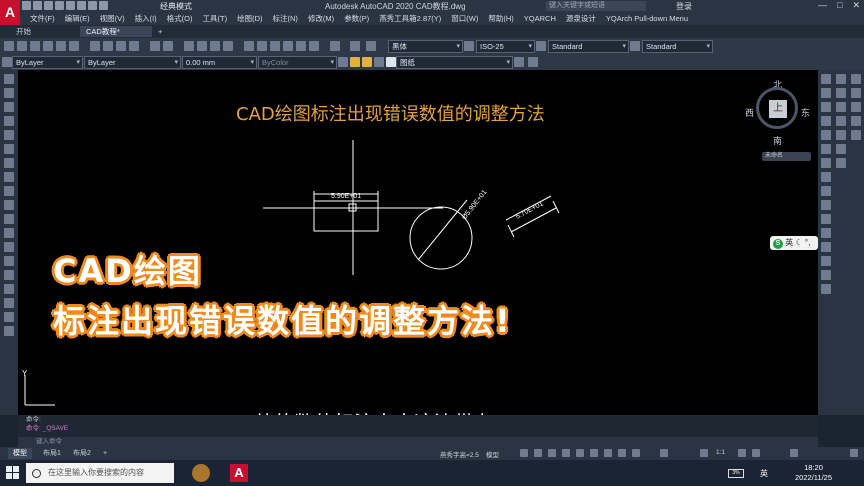 Image resolution: width=864 pixels, height=486 pixels. I want to click on ime-punct-icon: °,, so click(807, 242).